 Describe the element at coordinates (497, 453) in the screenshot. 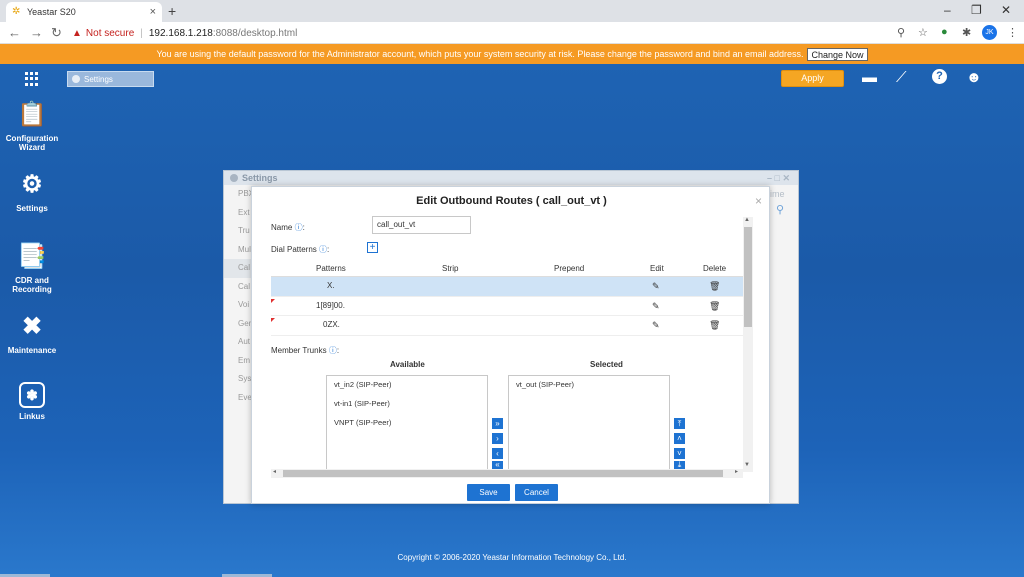

I see `move-left-button: ‹` at that location.